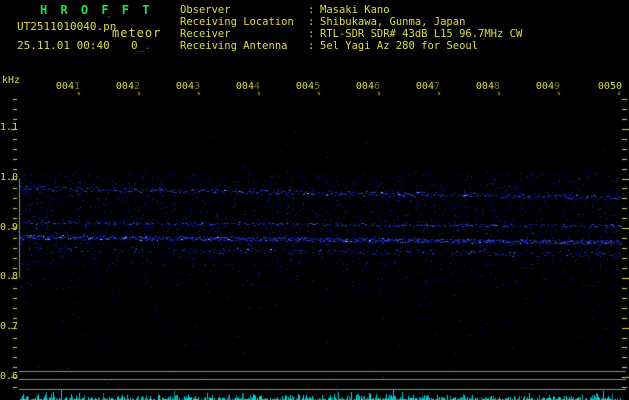  I want to click on time-tick-label: 0043, so click(187, 86).